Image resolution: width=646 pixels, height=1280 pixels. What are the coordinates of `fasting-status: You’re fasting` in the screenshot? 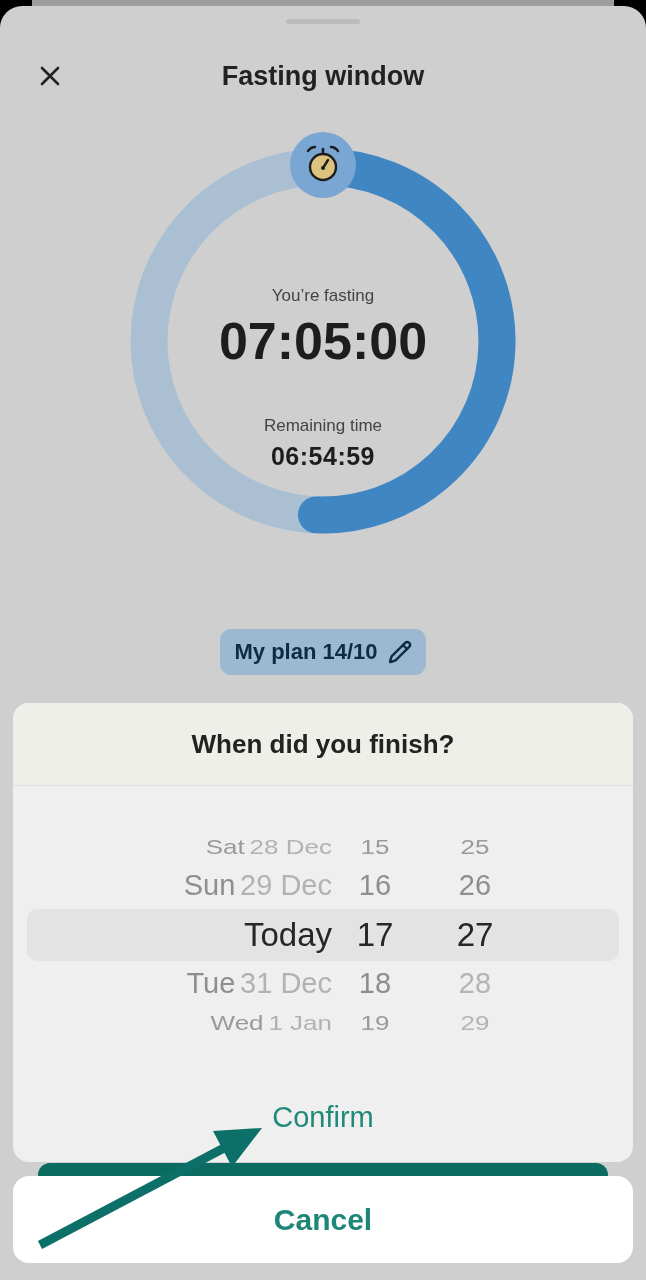 It's located at (323, 296).